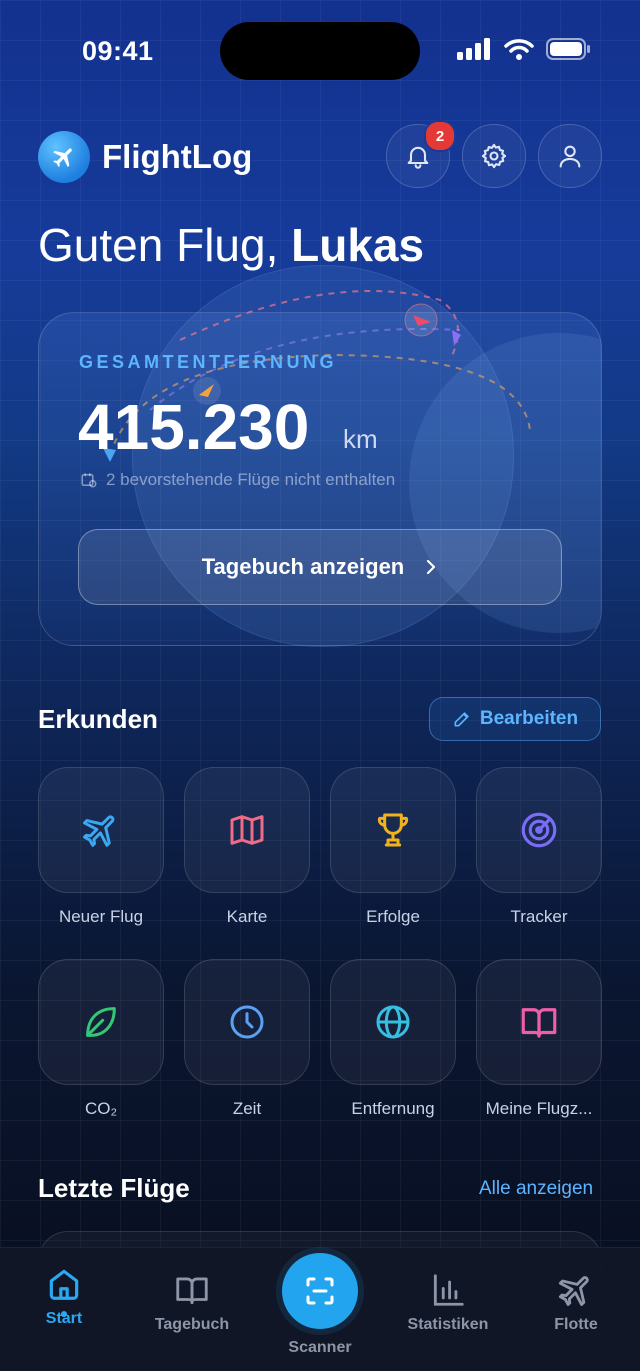 This screenshot has height=1371, width=640. I want to click on settings-button, so click(494, 156).